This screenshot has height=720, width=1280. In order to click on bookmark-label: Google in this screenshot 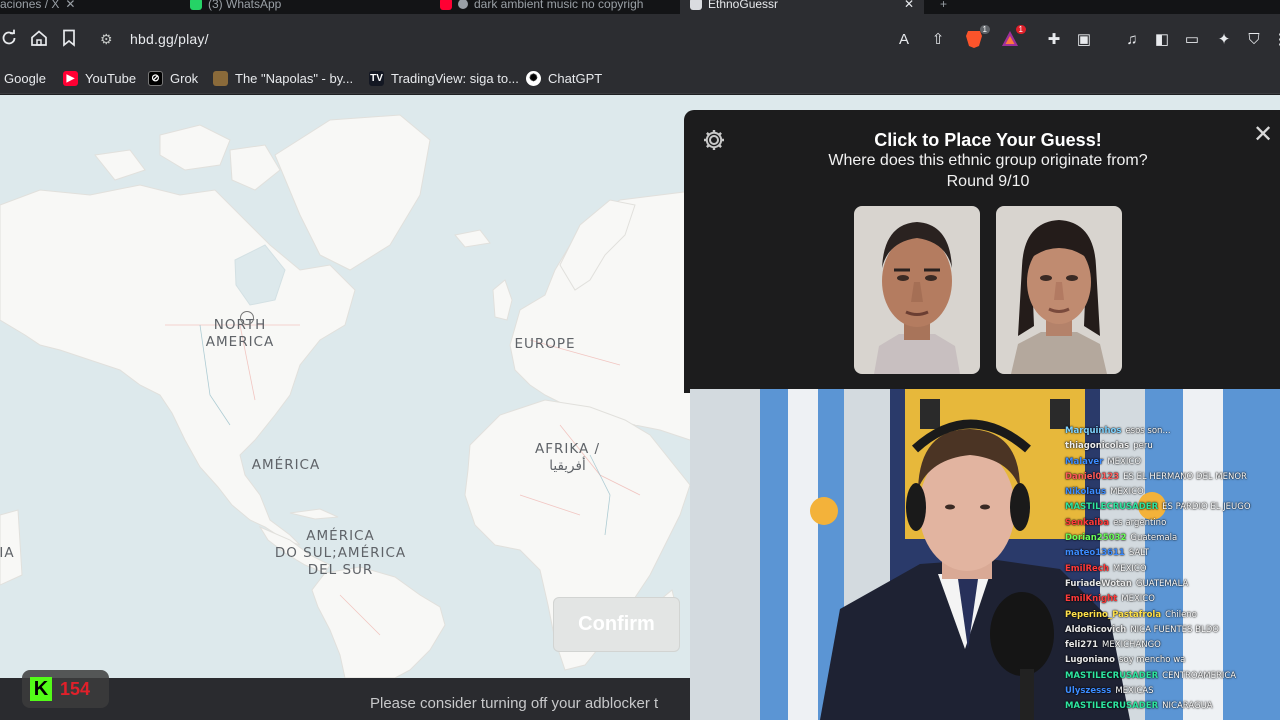, I will do `click(25, 78)`.